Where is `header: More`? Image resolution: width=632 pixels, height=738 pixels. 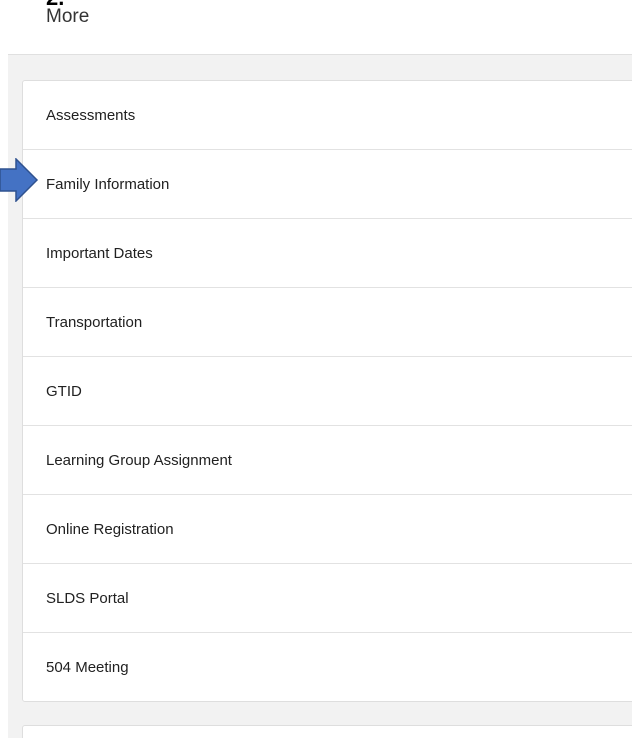
header: More is located at coordinates (316, 27).